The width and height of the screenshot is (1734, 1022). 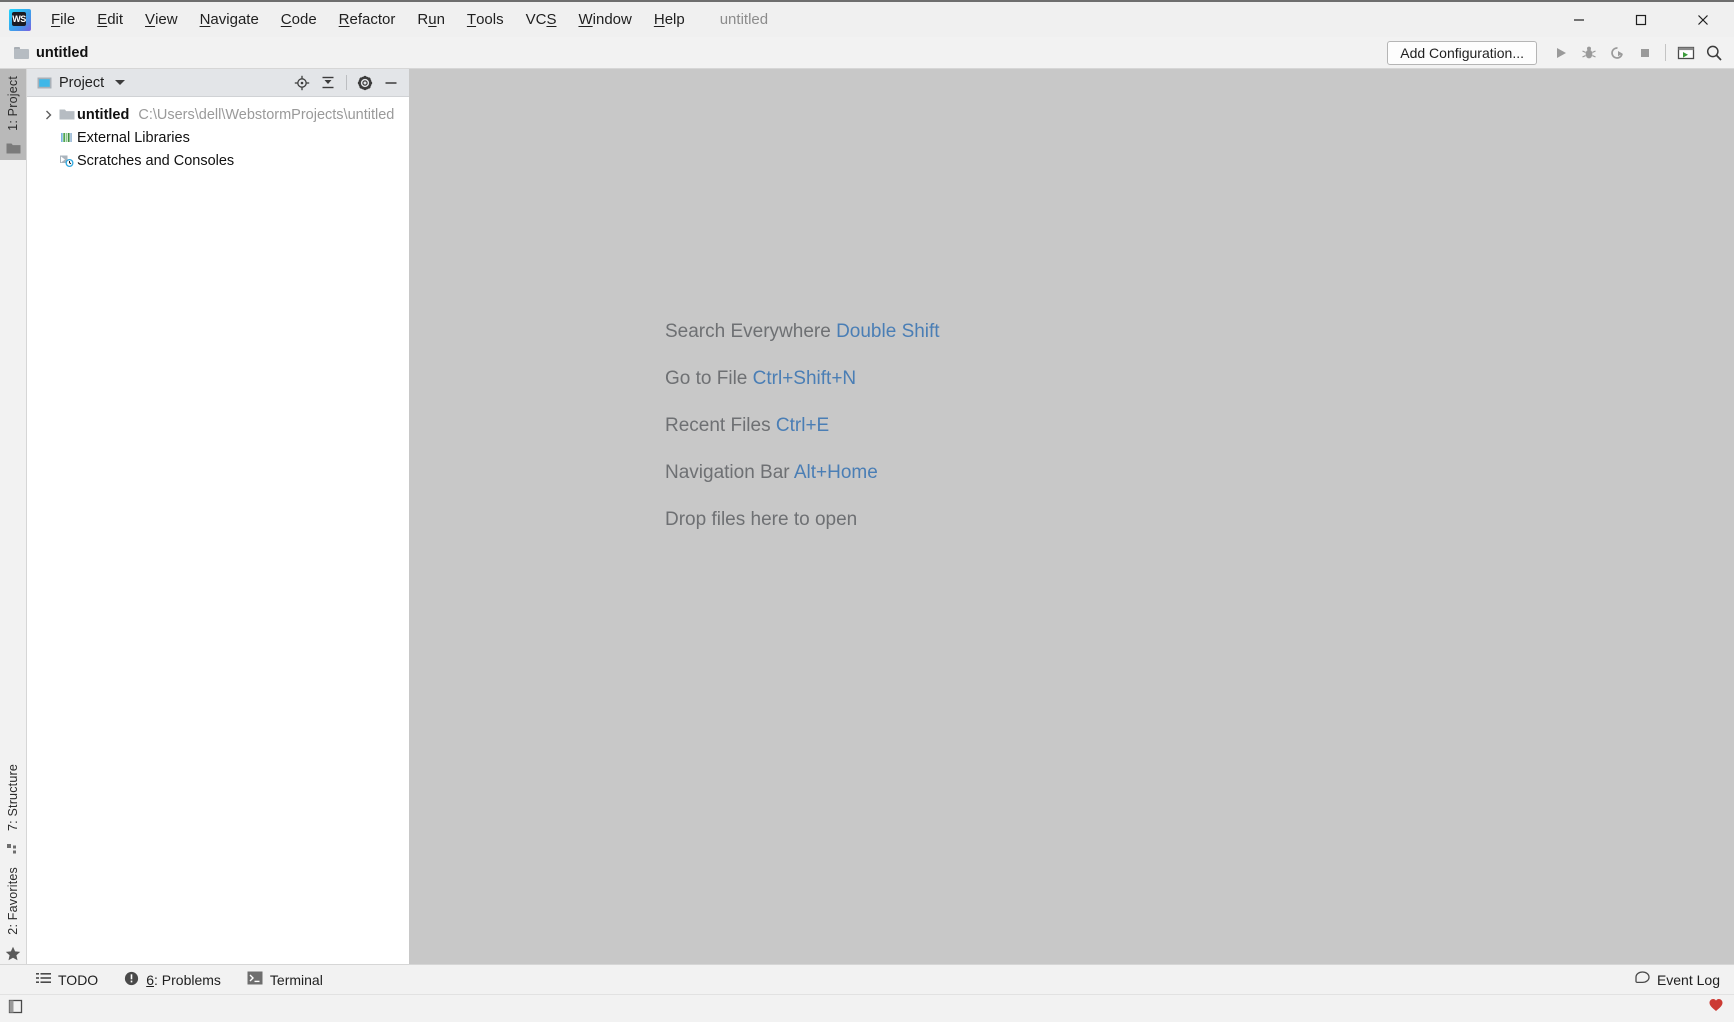 I want to click on tree-item-external-libraries: External Libraries, so click(x=218, y=137).